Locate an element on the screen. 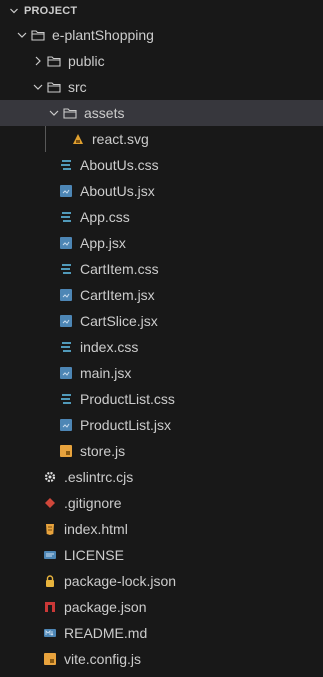  file-row-aboutus-css: AboutUs.css is located at coordinates (161, 165).